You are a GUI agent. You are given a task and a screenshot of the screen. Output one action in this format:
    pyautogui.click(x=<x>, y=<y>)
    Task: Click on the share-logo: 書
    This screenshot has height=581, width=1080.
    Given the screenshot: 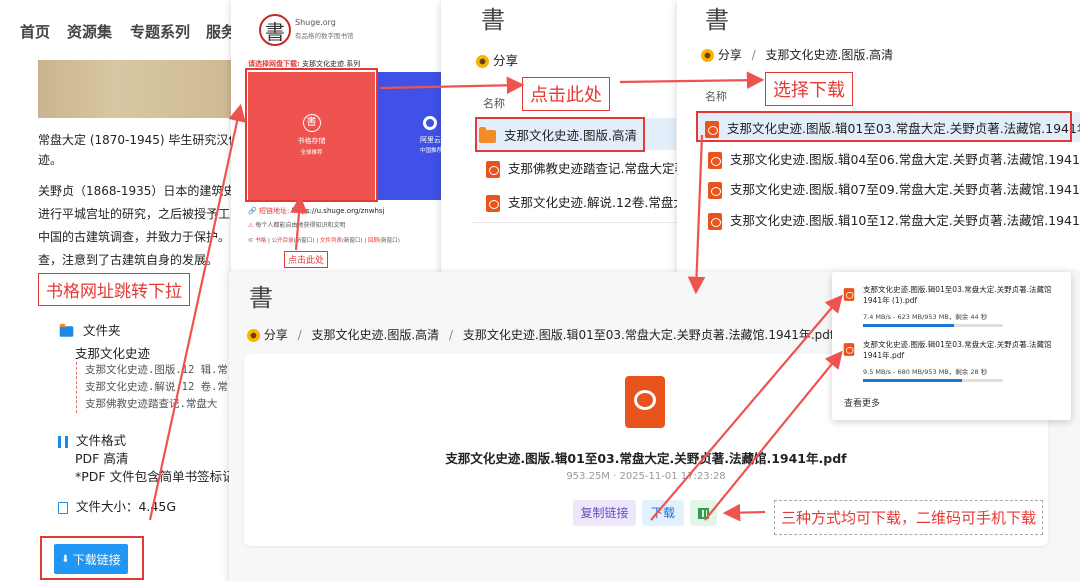 What is the action you would take?
    pyautogui.click(x=493, y=20)
    